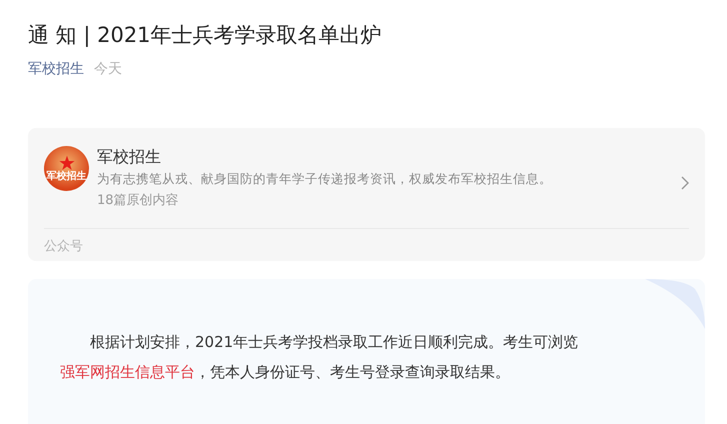 The width and height of the screenshot is (727, 424). I want to click on account-type-label: 公众号, so click(64, 247).